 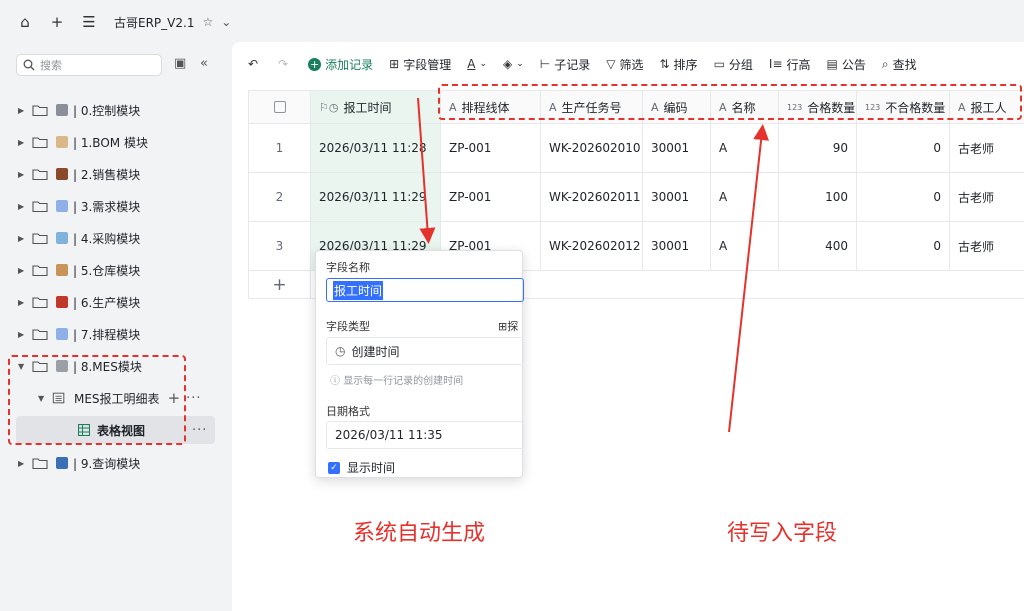 I want to click on sub-record-label: 子记录, so click(x=572, y=64).